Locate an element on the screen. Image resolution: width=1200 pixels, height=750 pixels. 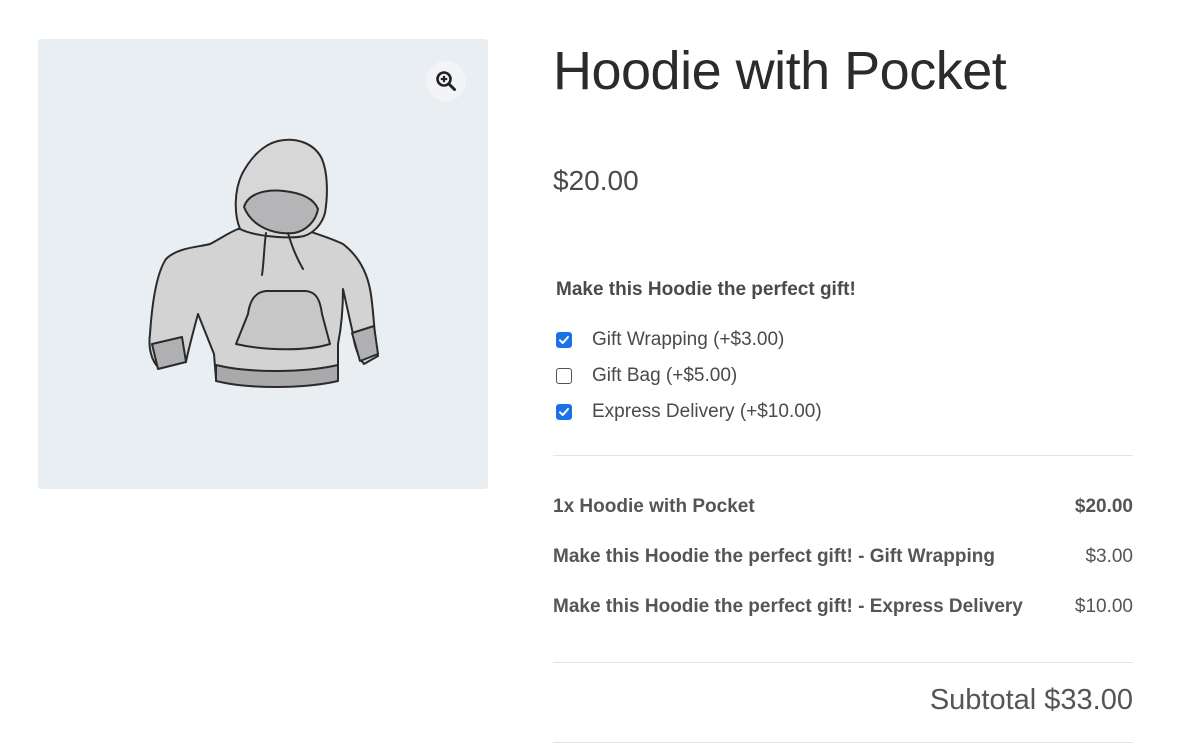
addon-option-express-delivery: Express Delivery (+$10.00) is located at coordinates (689, 412).